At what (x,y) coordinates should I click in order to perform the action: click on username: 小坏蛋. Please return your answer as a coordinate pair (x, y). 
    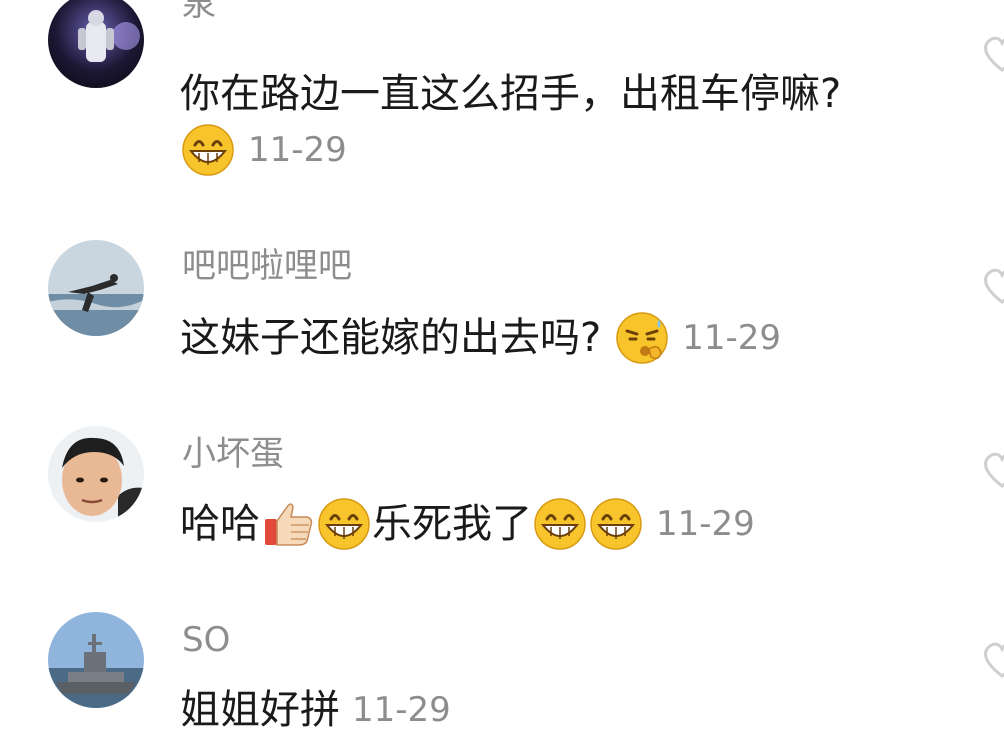
    Looking at the image, I should click on (233, 454).